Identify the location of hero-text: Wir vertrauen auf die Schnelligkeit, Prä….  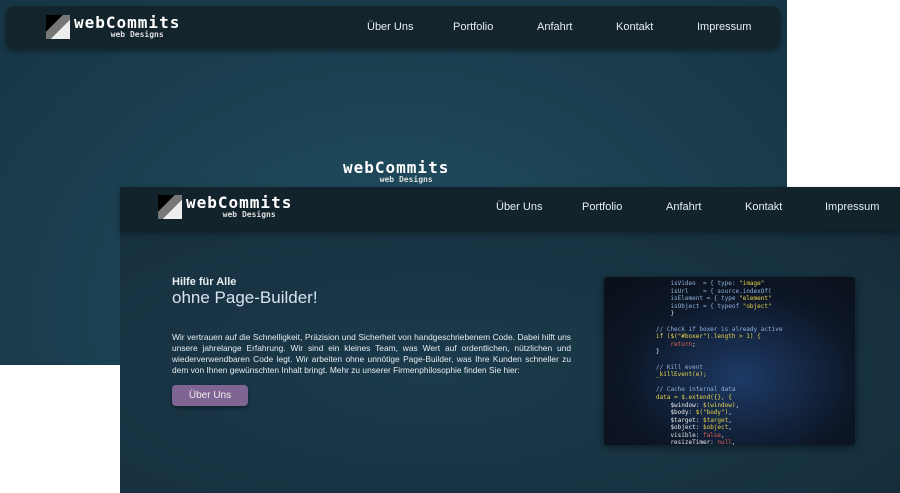
(371, 353).